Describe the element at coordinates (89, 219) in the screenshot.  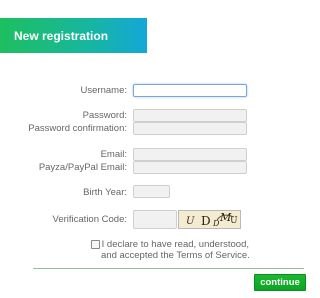
I see `verification-code-label: Verification Code:` at that location.